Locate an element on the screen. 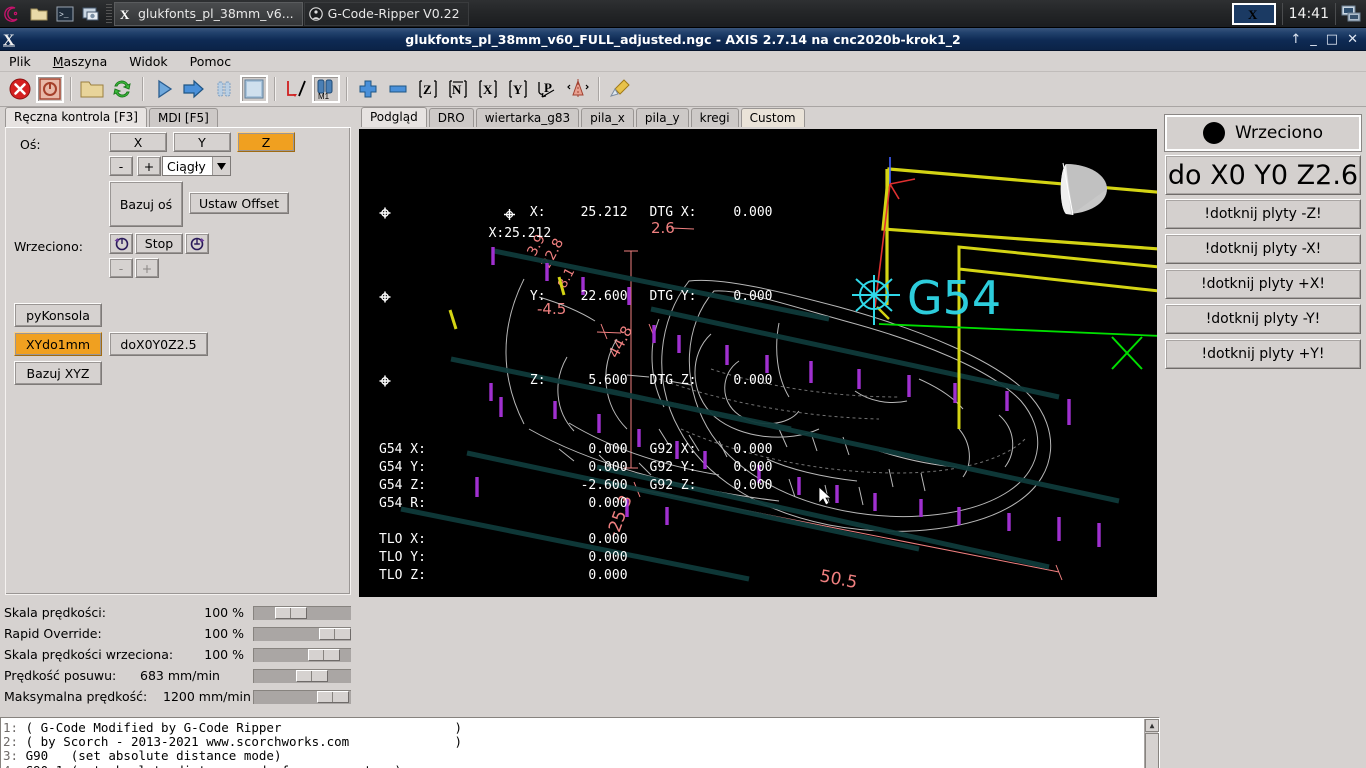  view-z-icon: Z is located at coordinates (428, 89).